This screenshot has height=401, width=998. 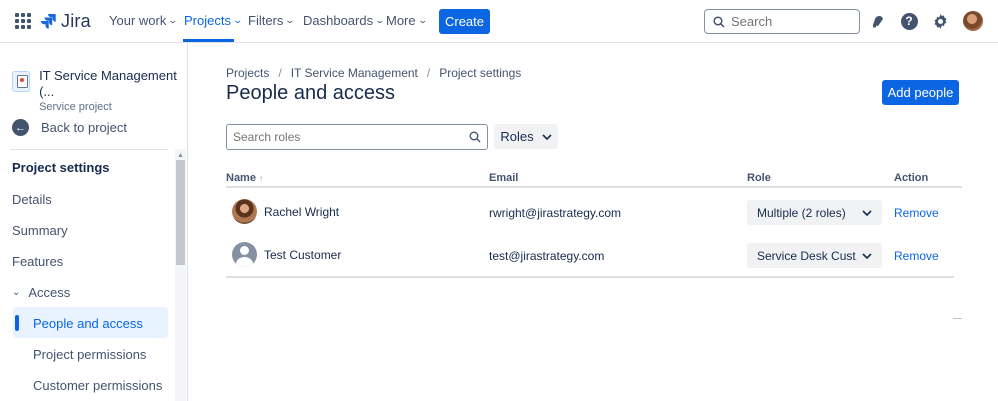 What do you see at coordinates (311, 93) in the screenshot?
I see `page-title: People and access` at bounding box center [311, 93].